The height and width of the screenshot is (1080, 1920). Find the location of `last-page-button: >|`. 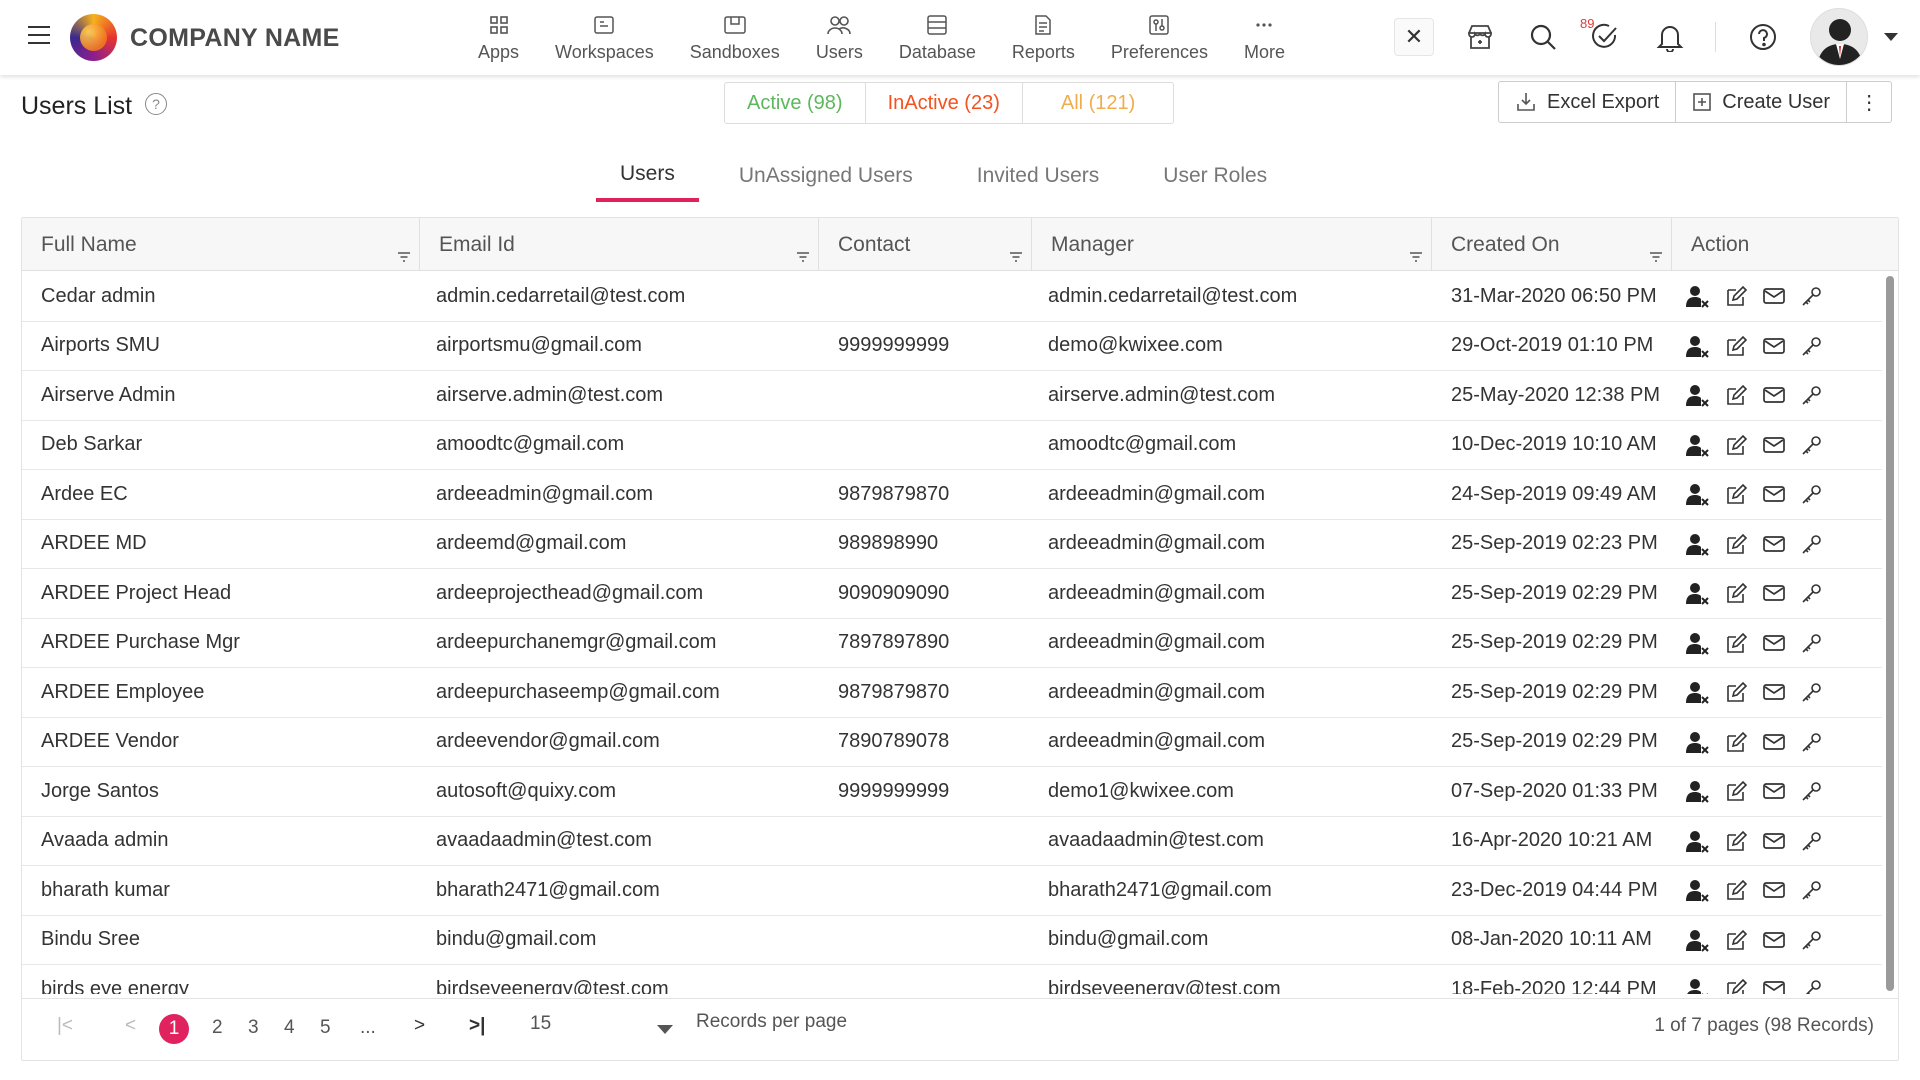

last-page-button: >| is located at coordinates (477, 1026).